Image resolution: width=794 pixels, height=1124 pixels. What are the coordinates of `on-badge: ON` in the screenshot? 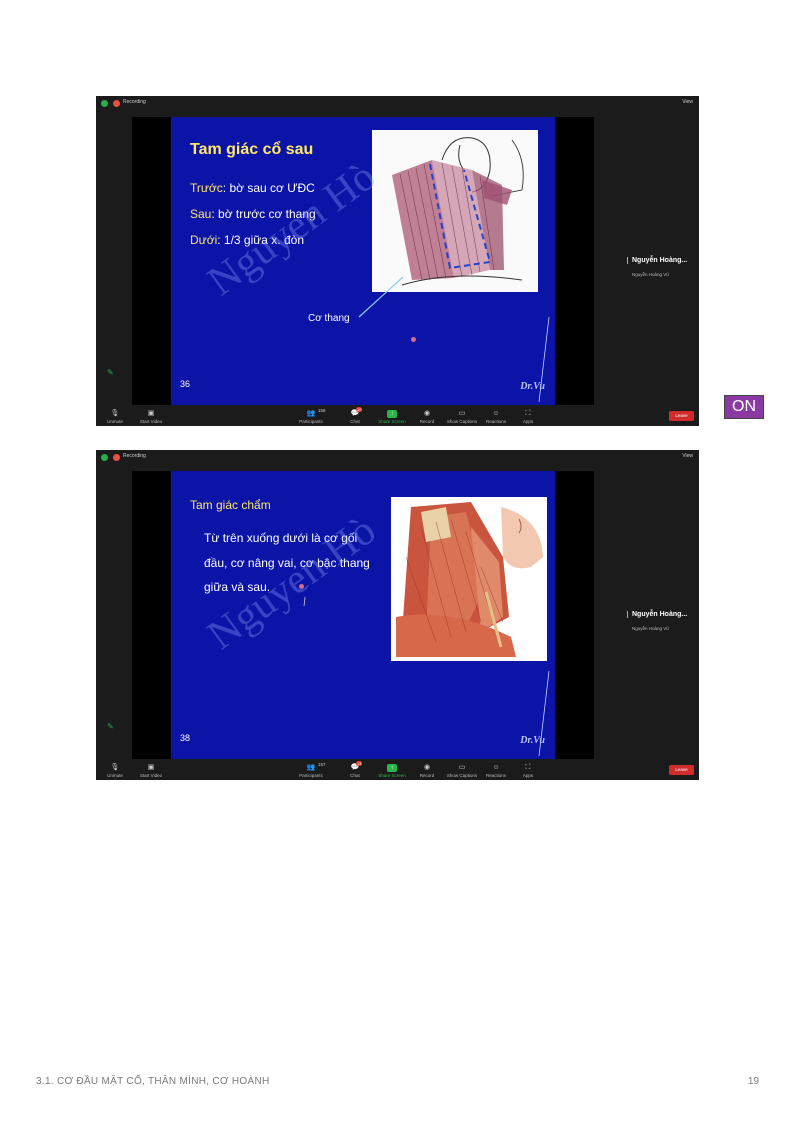 It's located at (744, 407).